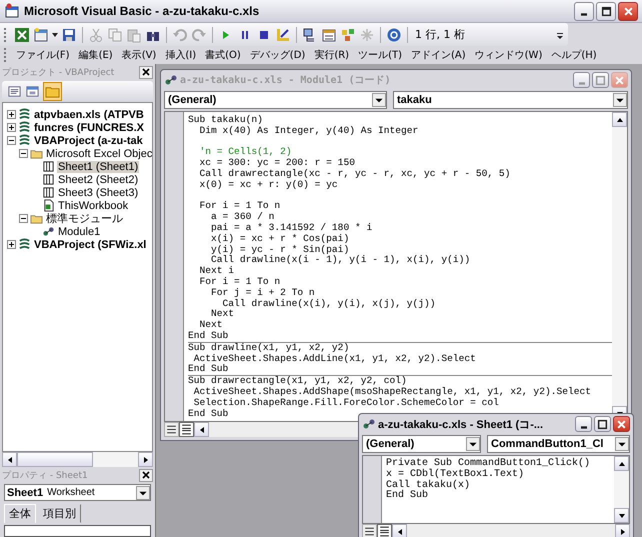  I want to click on margin-indicator-bar, so click(372, 489).